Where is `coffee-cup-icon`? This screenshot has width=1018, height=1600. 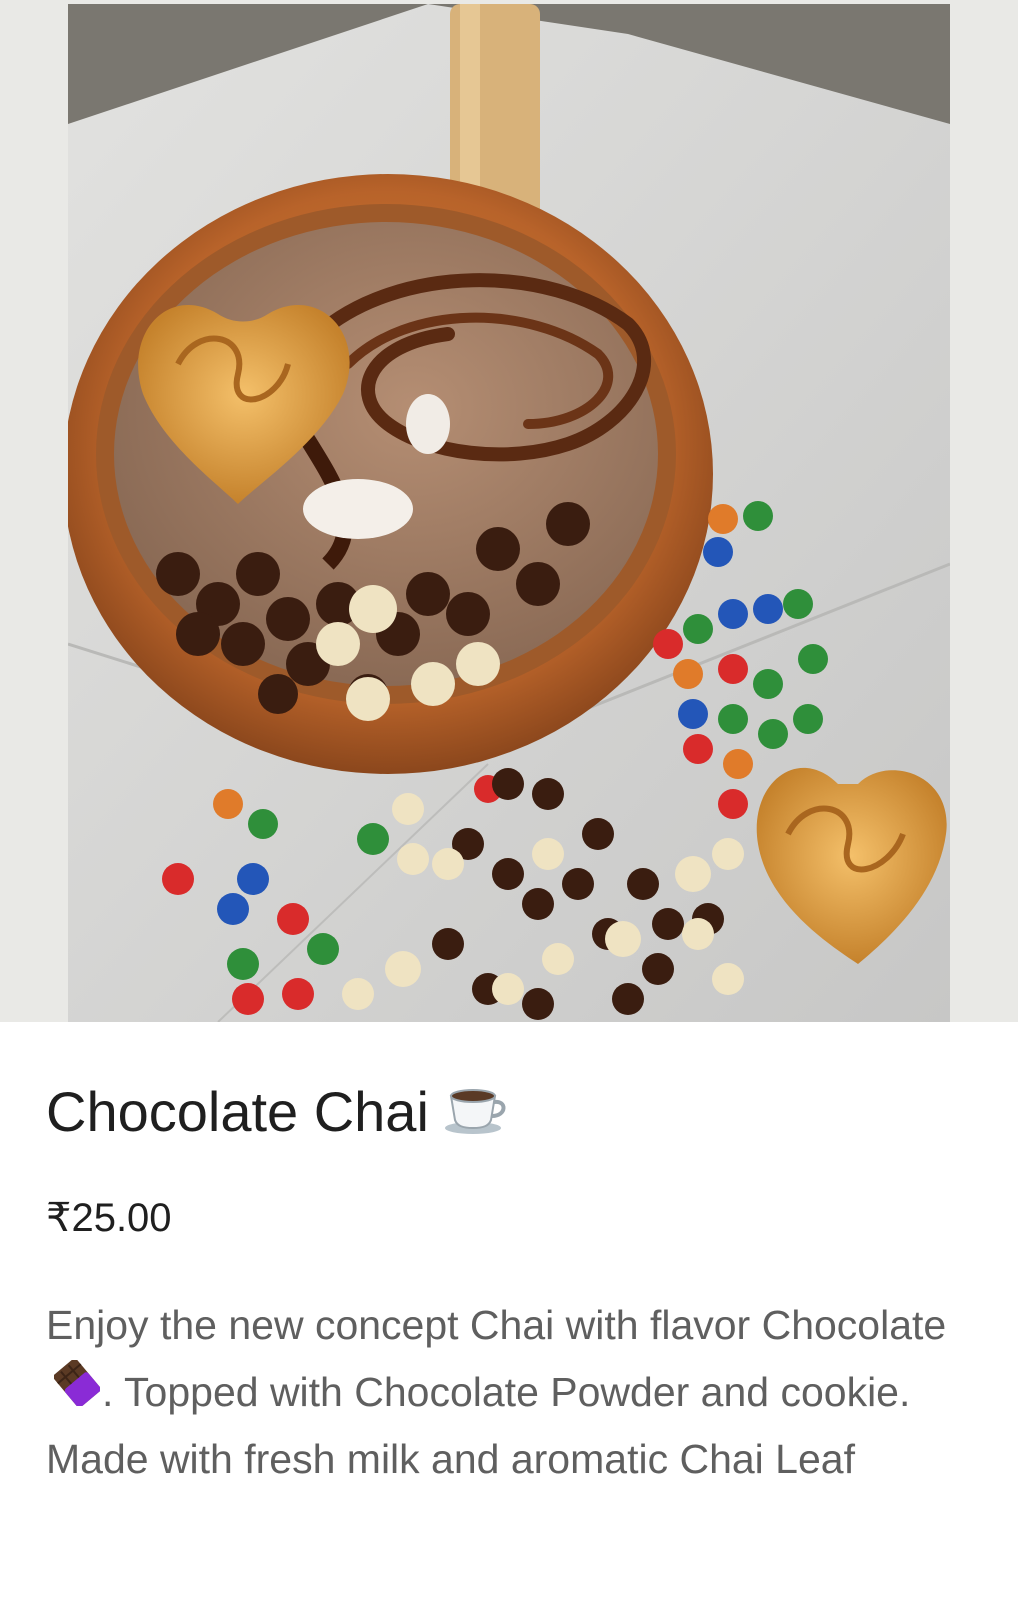
coffee-cup-icon is located at coordinates (477, 1112).